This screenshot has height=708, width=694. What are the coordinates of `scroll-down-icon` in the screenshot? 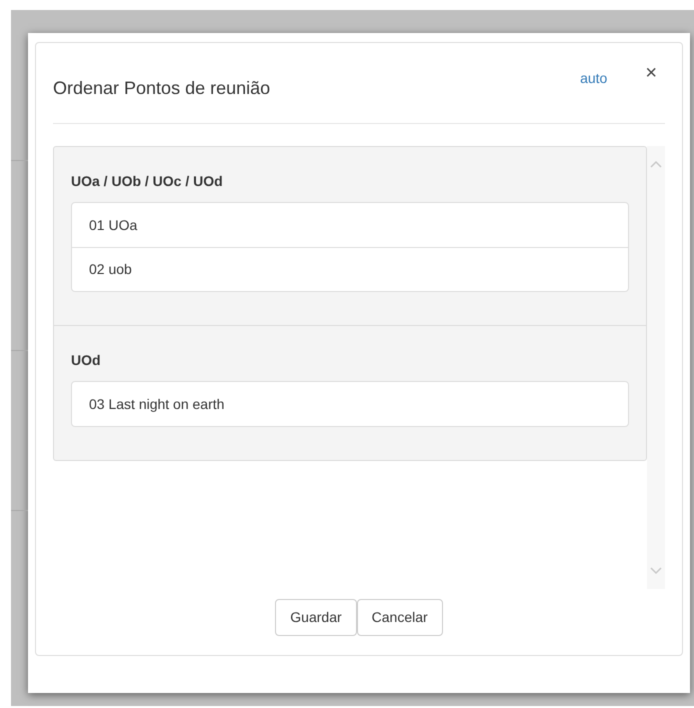 It's located at (656, 571).